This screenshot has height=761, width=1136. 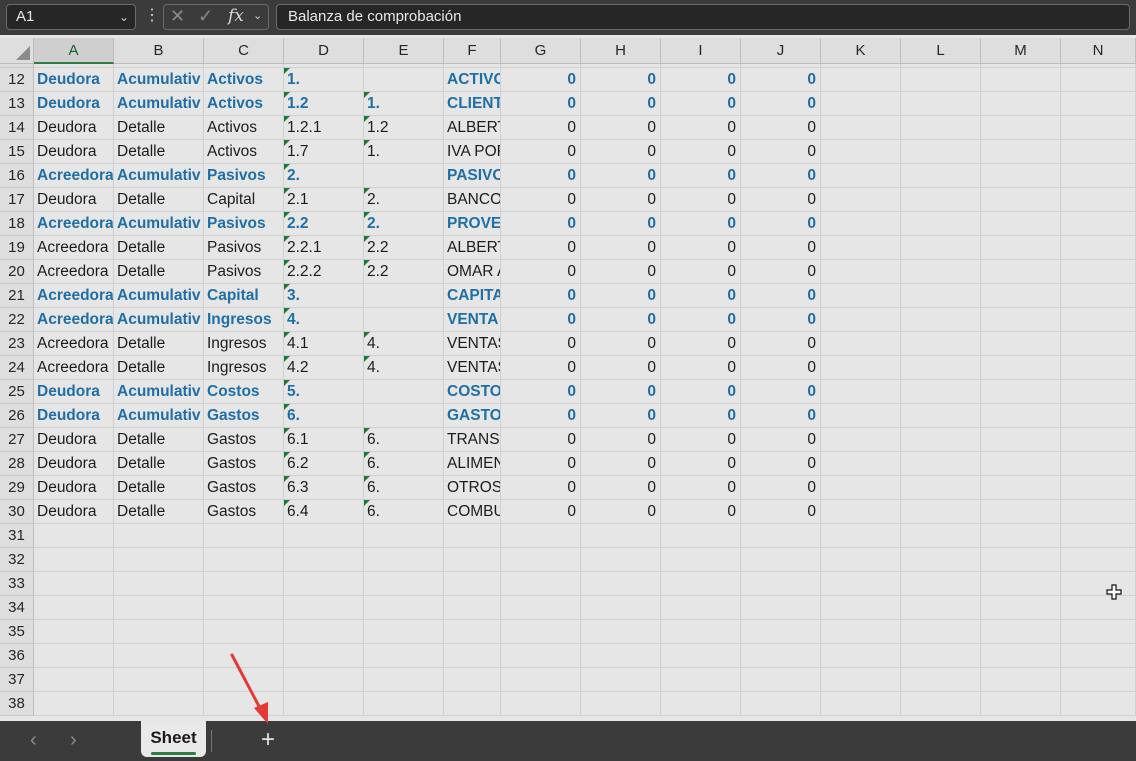 I want to click on row-header: 36, so click(x=17, y=656).